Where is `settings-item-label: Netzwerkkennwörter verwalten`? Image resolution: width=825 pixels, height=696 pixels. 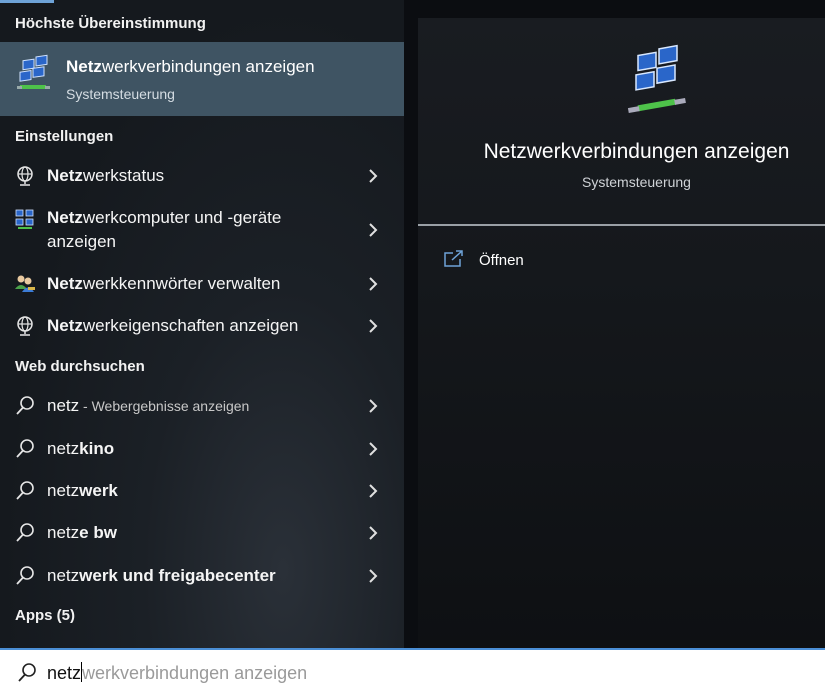 settings-item-label: Netzwerkkennwörter verwalten is located at coordinates (164, 283).